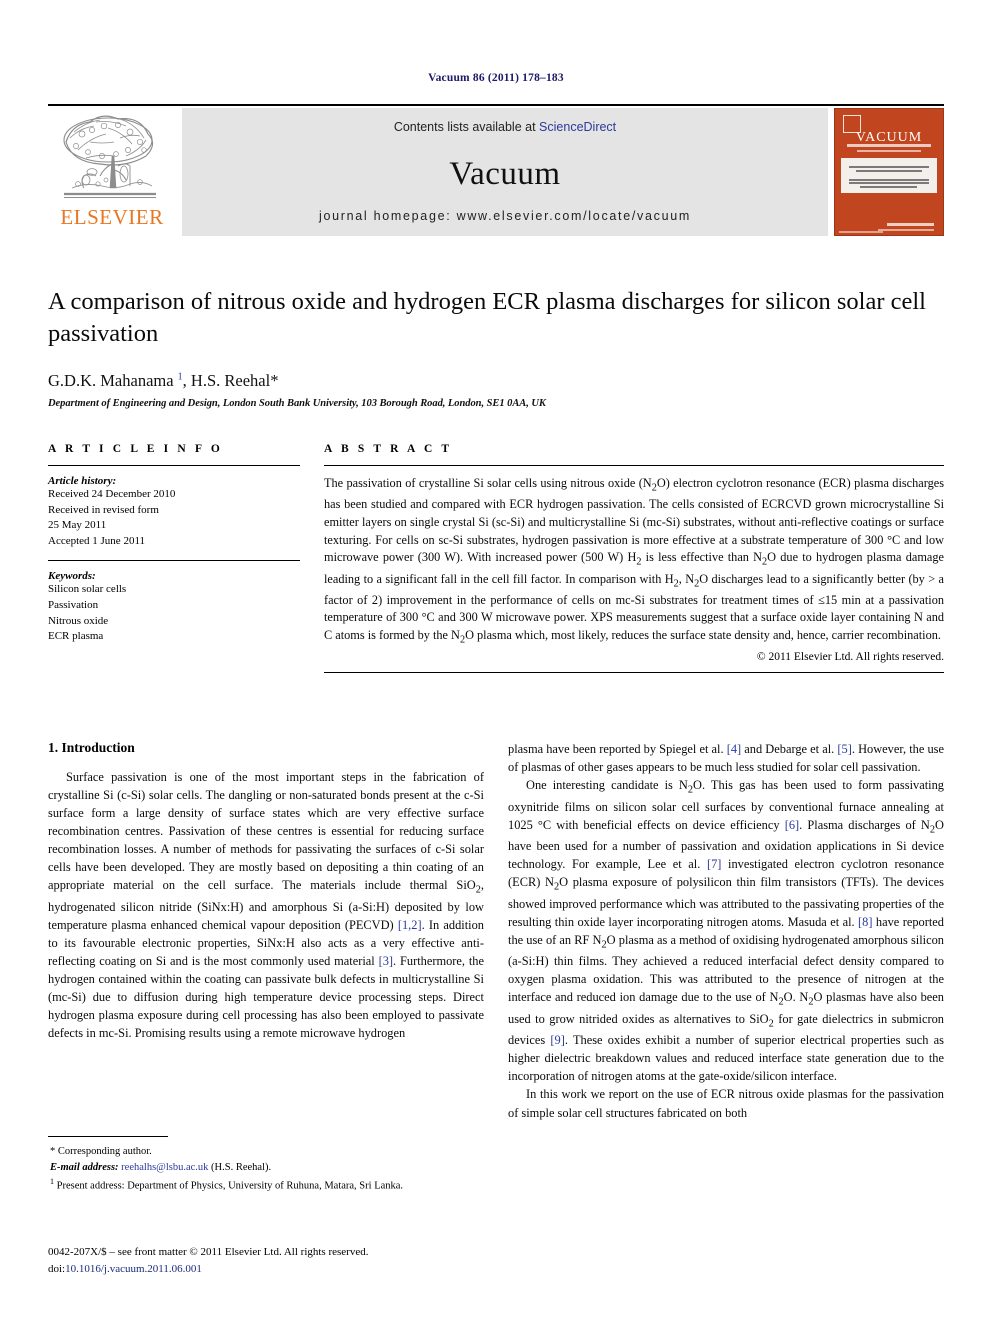 This screenshot has height=1323, width=992. Describe the element at coordinates (163, 380) in the screenshot. I see `author-list: G.D.K. Mahanama 1, H.S. Reehal*` at that location.